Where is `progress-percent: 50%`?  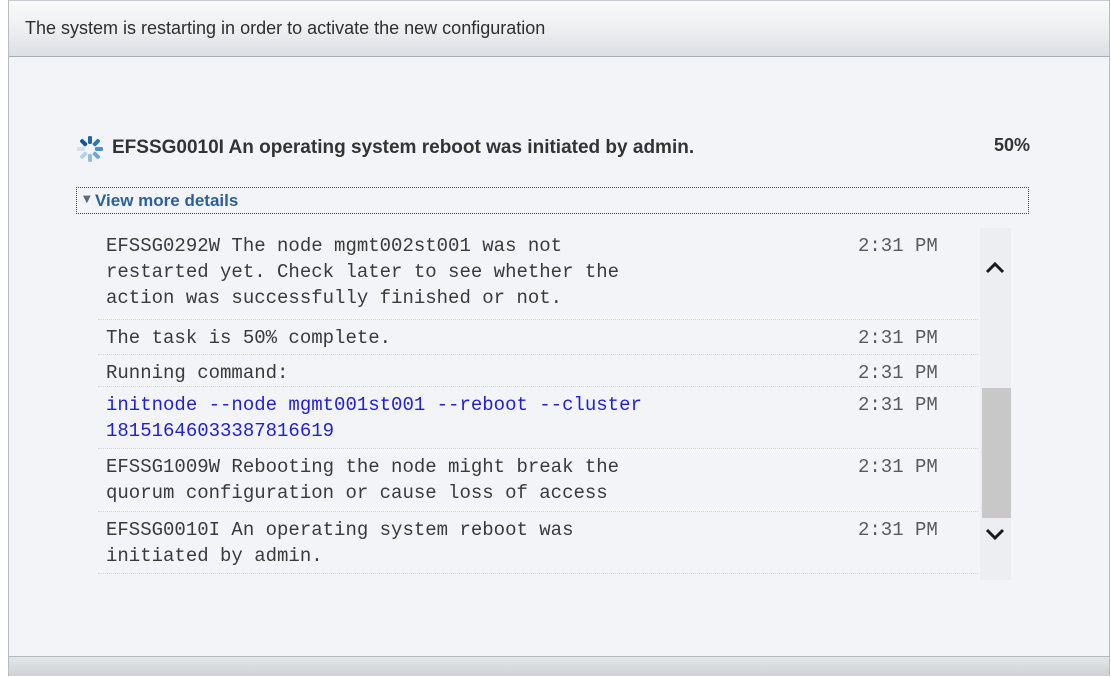
progress-percent: 50% is located at coordinates (1011, 145).